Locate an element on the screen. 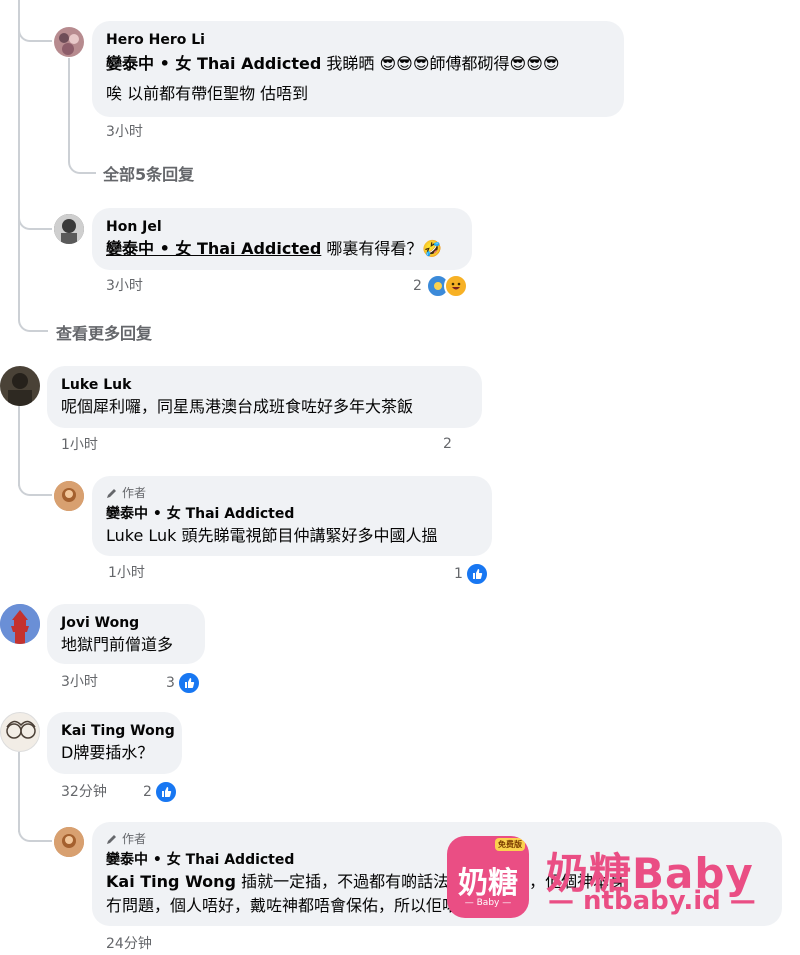  comment-bubble-hon: Hon Jel 孌泰中 • 女 Thai Addicted 哪裏有得看？🤣 is located at coordinates (282, 239).